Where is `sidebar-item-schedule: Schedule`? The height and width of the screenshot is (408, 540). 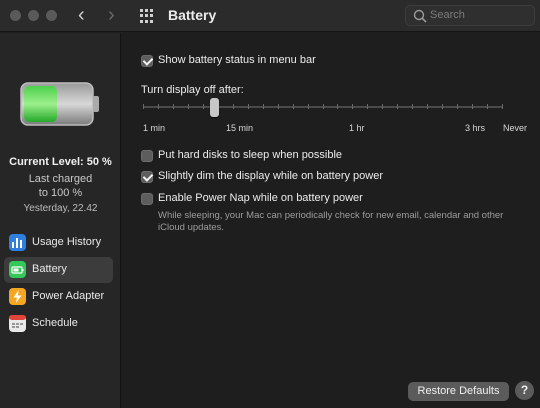
sidebar-item-schedule: Schedule is located at coordinates (58, 324).